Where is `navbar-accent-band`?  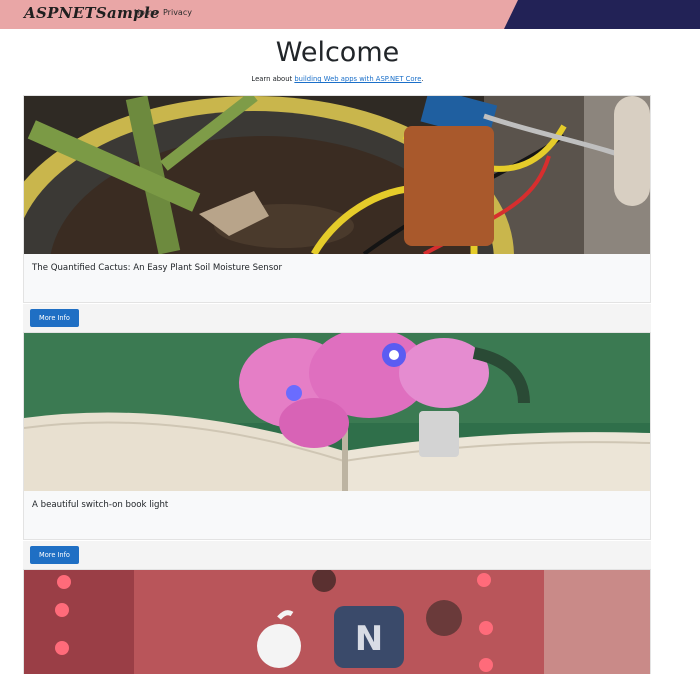 navbar-accent-band is located at coordinates (602, 14).